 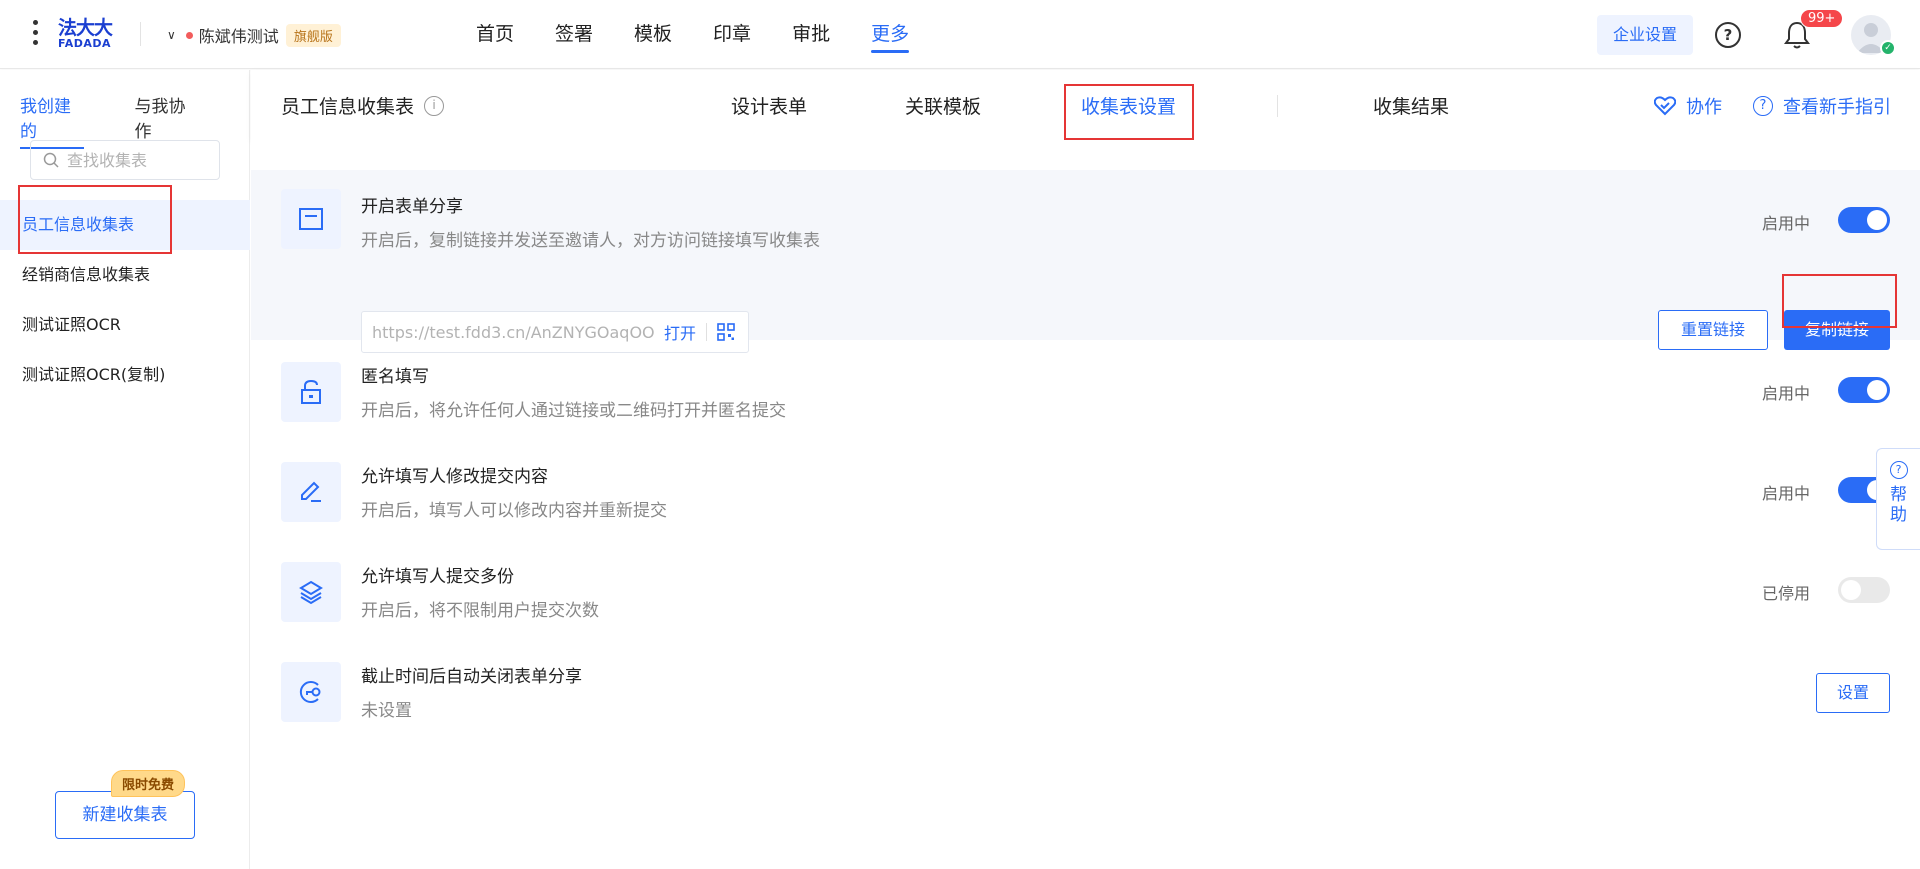 I want to click on setting-allow-edit: 允许填写人修改提交内容 开启后，填写人可以修改内容并重新提交 启用中, so click(x=1085, y=490).